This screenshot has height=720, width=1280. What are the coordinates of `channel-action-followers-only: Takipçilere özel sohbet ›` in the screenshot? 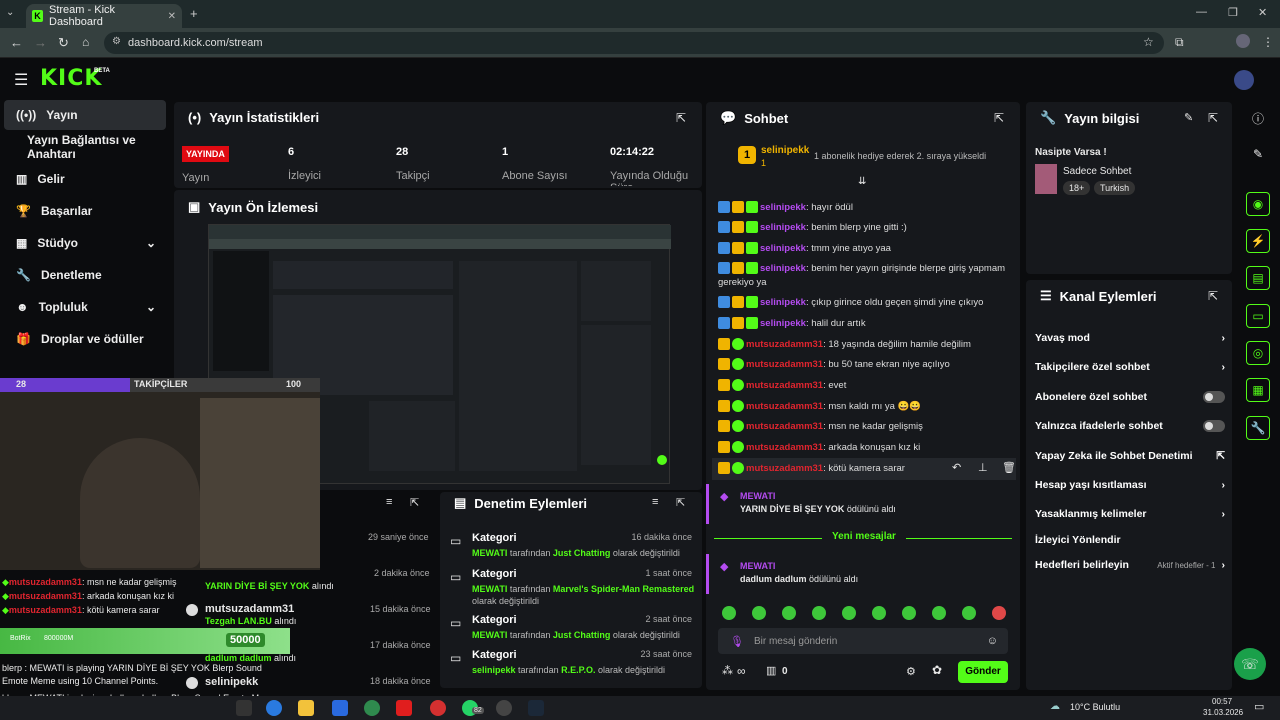 It's located at (1130, 367).